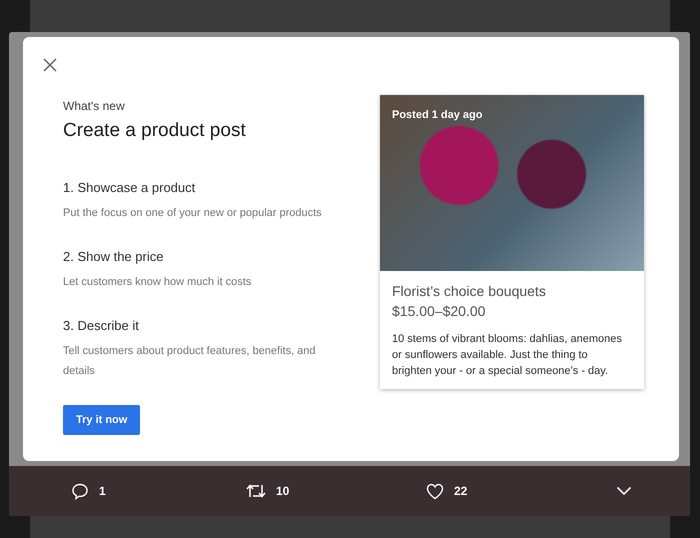 This screenshot has width=700, height=538. Describe the element at coordinates (101, 420) in the screenshot. I see `try-it-now-button: Try it now` at that location.